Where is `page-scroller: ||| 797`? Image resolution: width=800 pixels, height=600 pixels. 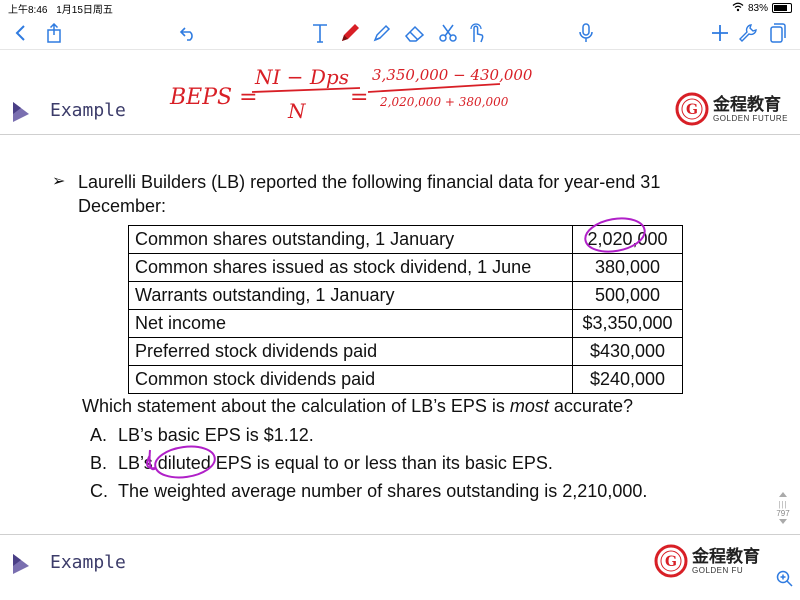 page-scroller: ||| 797 is located at coordinates (783, 509).